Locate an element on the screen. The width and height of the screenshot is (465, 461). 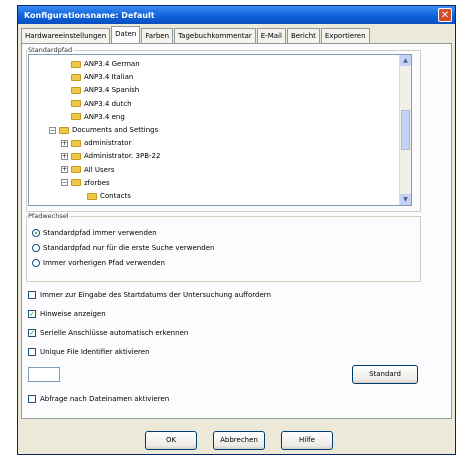
checkbox-label: Unique File Identifier aktivieren is located at coordinates (95, 351).